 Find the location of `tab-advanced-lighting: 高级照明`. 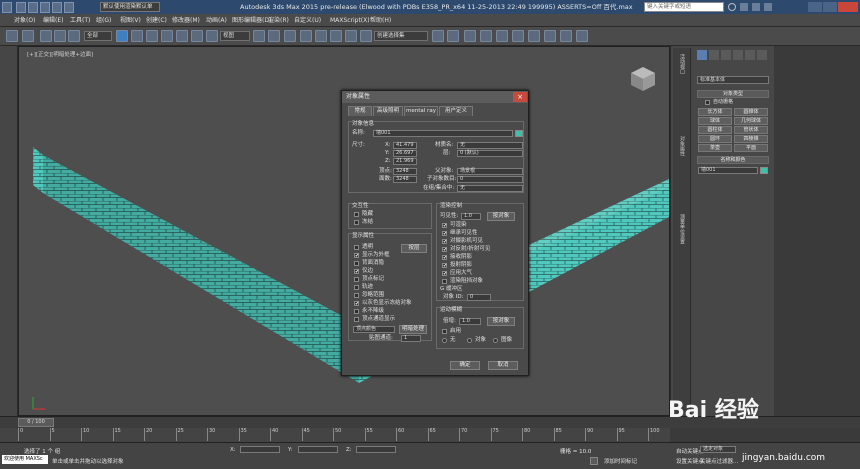

tab-advanced-lighting: 高级照明 is located at coordinates (388, 111).